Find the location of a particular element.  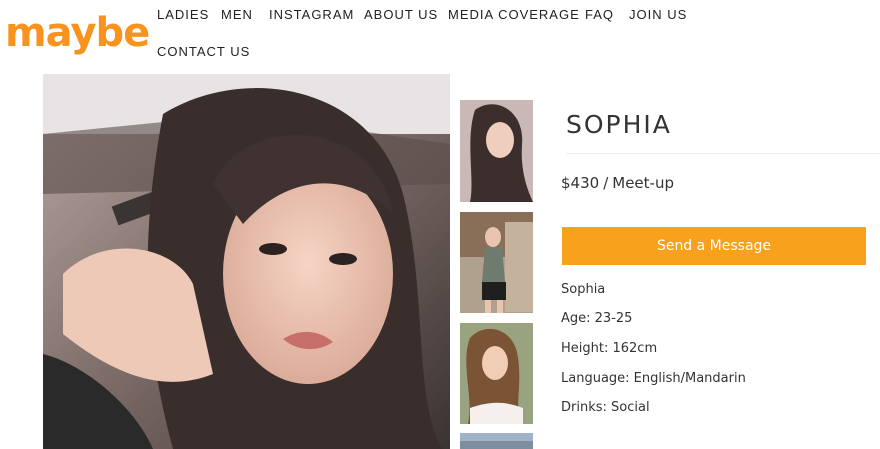

detail-age: Age: 23-25 is located at coordinates (597, 318).